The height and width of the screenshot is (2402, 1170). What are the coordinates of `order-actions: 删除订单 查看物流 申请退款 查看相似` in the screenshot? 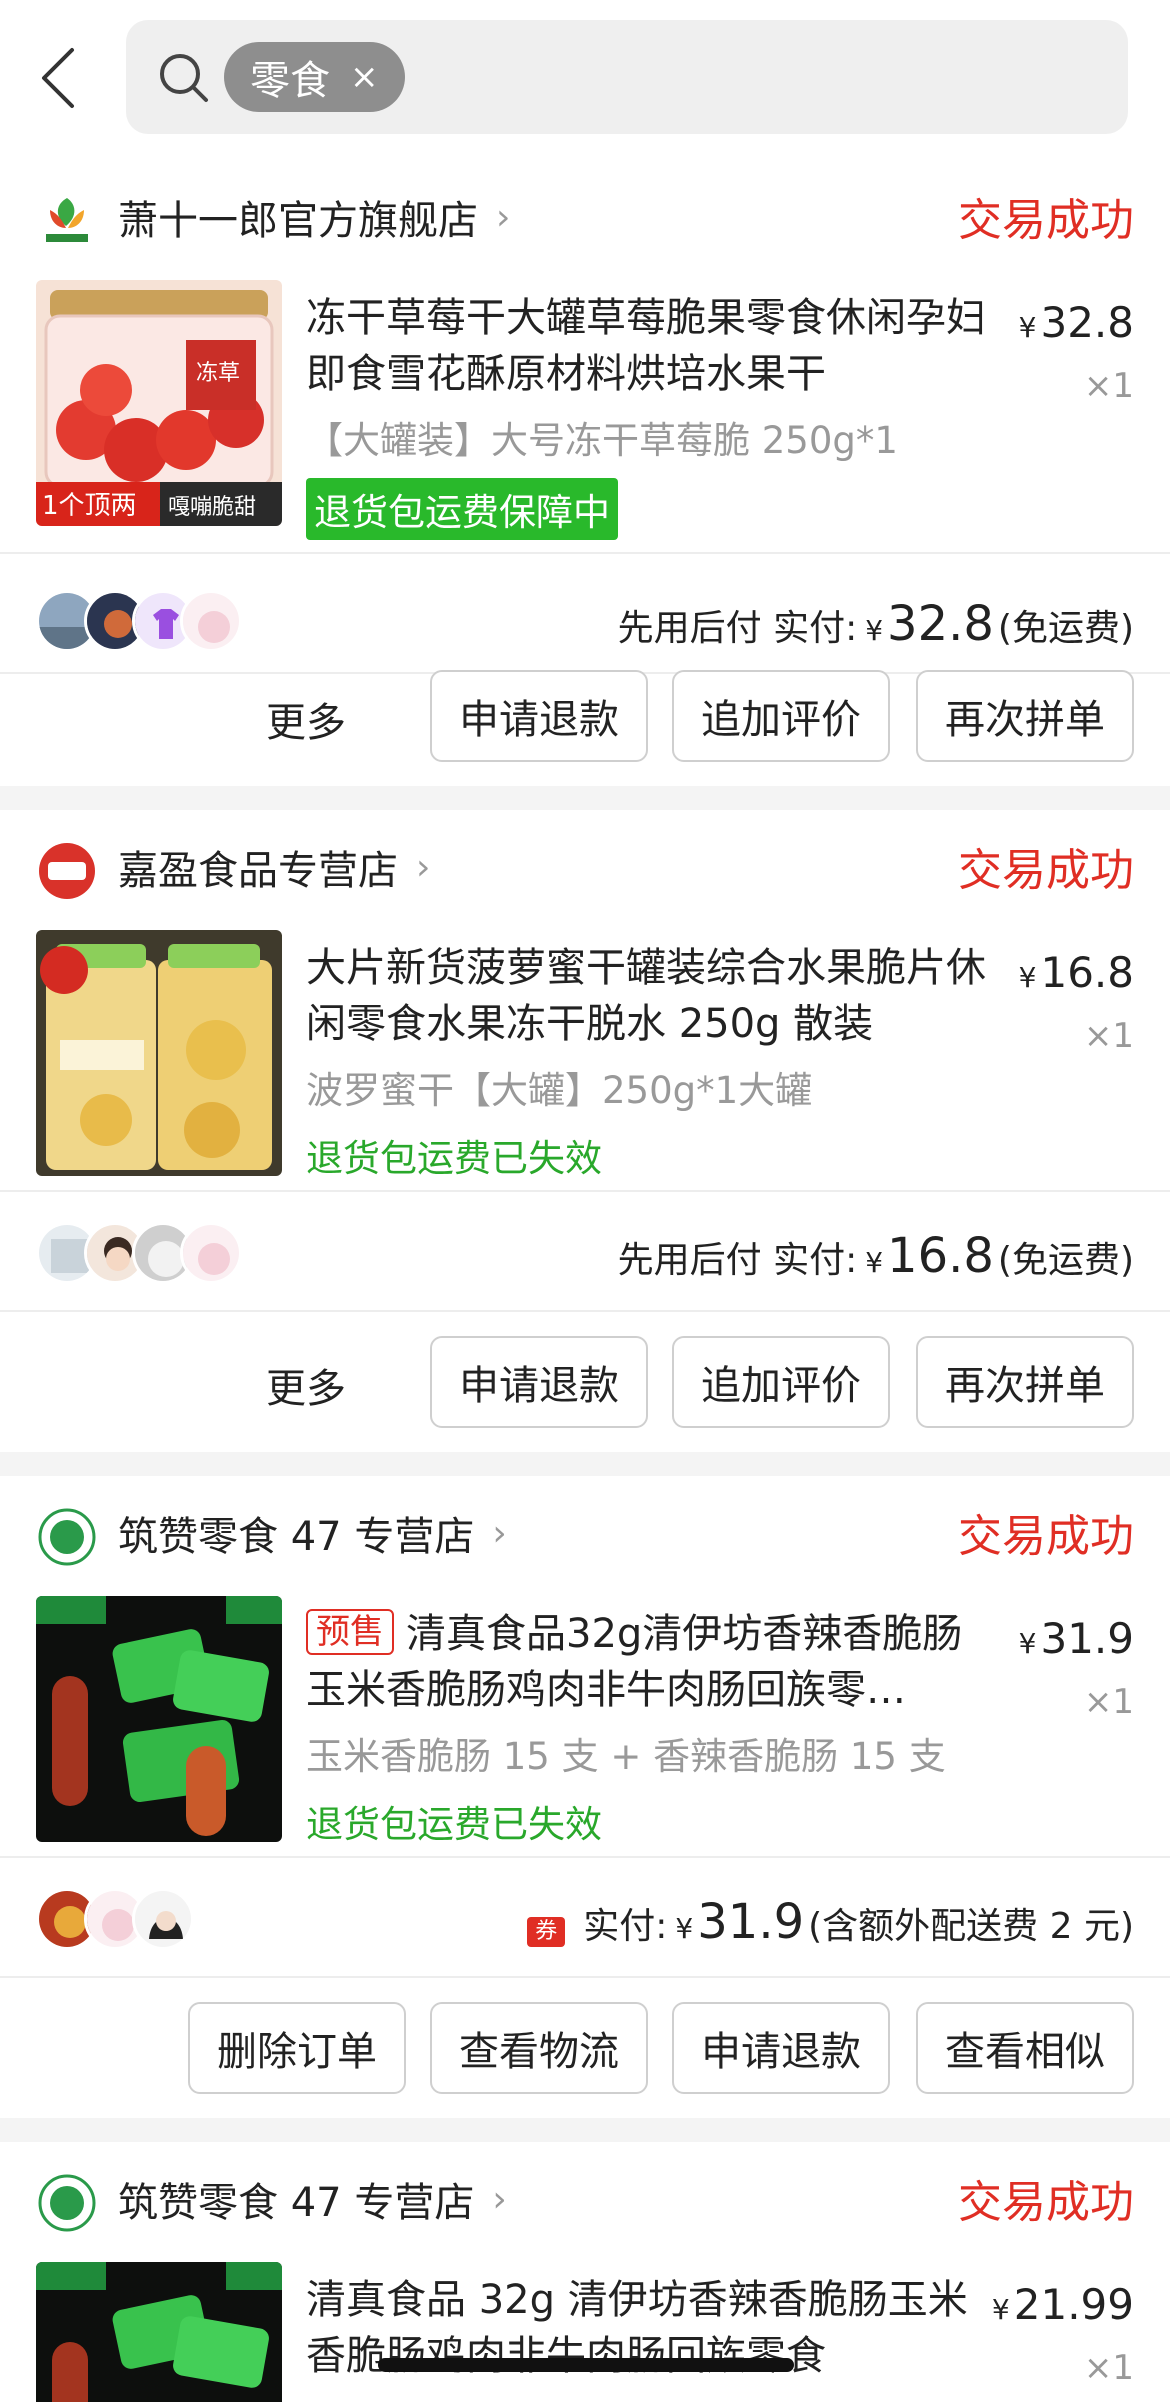 It's located at (585, 2048).